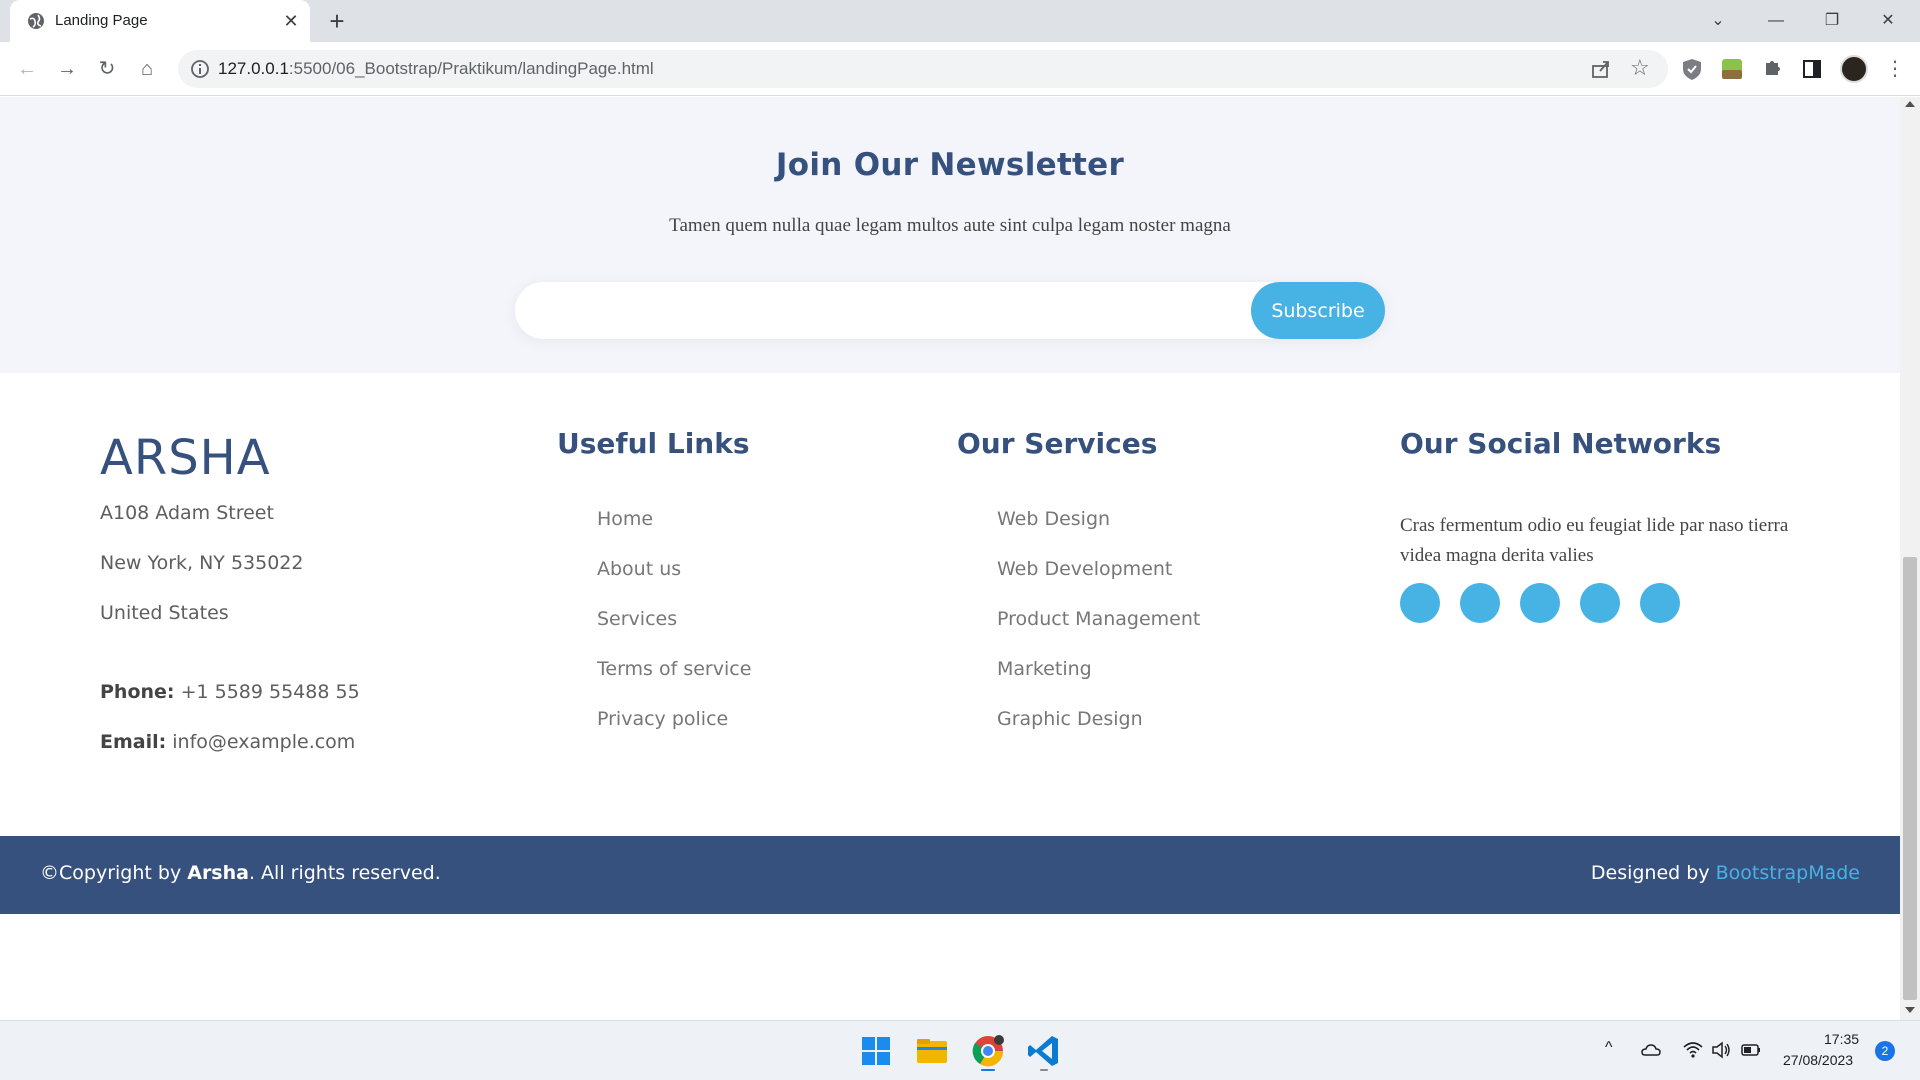  What do you see at coordinates (1772, 69) in the screenshot?
I see `puzzle-extensions-icon` at bounding box center [1772, 69].